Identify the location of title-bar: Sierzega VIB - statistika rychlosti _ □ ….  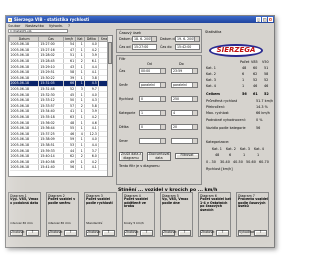
(140, 19).